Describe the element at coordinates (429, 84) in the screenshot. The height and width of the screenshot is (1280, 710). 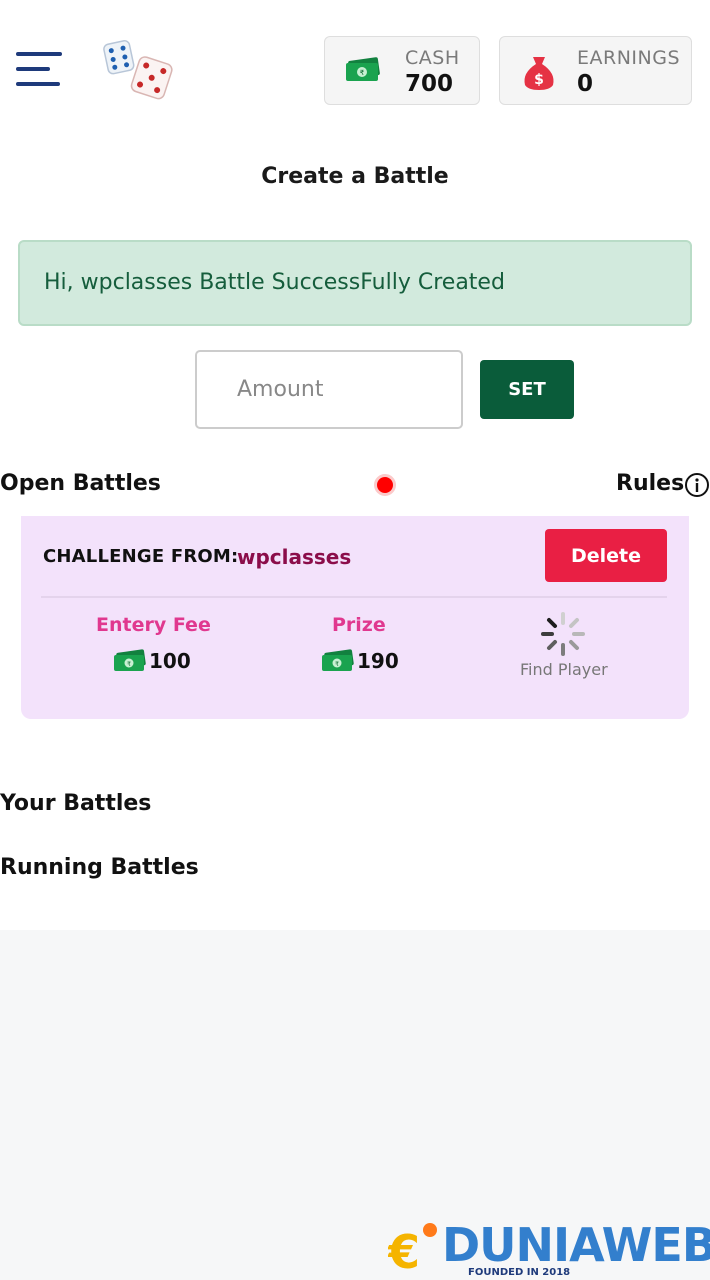
I see `cash-value: 700` at that location.